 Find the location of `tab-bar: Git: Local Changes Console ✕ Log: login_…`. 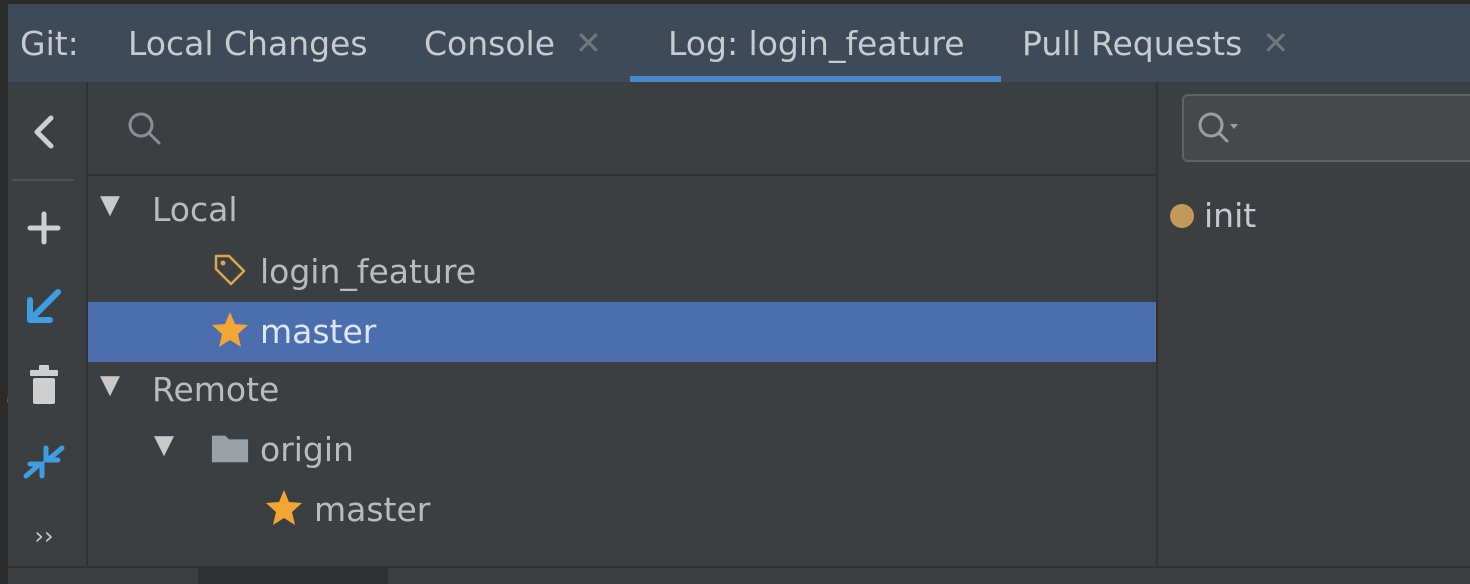

tab-bar: Git: Local Changes Console ✕ Log: login_… is located at coordinates (739, 43).